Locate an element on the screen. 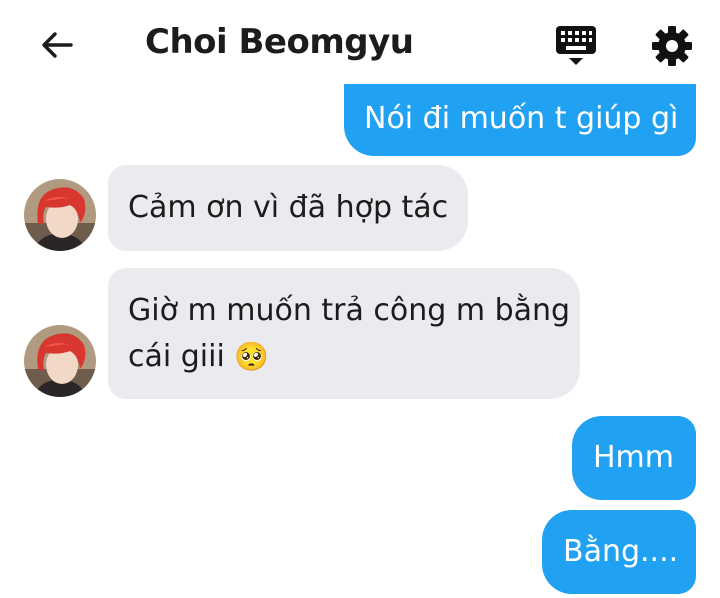 The width and height of the screenshot is (720, 598). gear-icon is located at coordinates (672, 46).